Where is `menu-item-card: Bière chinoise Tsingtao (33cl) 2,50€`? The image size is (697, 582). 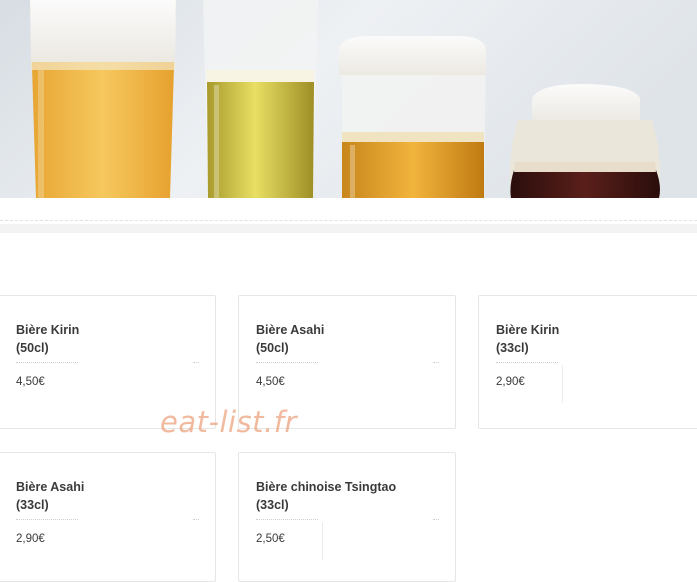
menu-item-card: Bière chinoise Tsingtao (33cl) 2,50€ is located at coordinates (347, 517).